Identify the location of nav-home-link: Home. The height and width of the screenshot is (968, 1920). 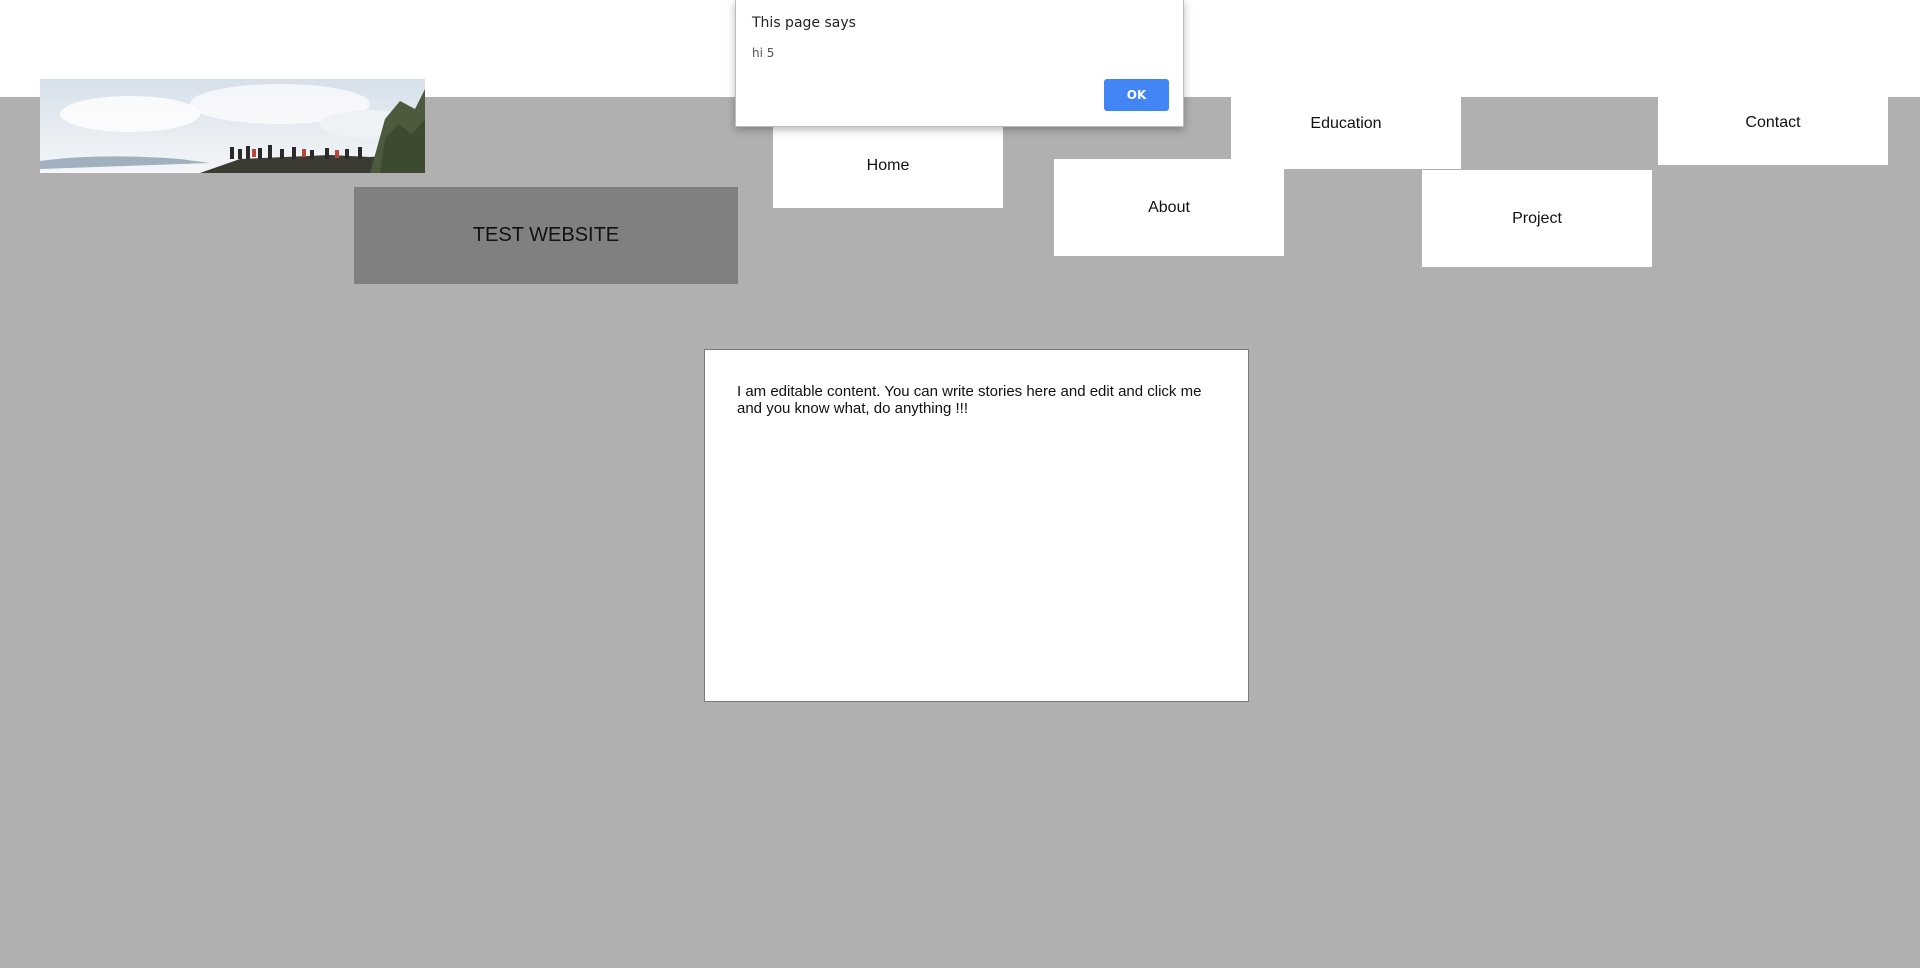
(888, 166).